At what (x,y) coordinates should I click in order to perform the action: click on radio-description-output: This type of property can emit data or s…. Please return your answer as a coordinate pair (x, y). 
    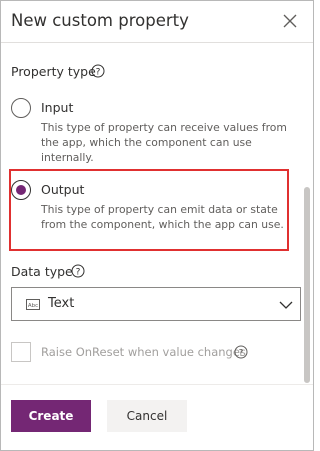
    Looking at the image, I should click on (162, 217).